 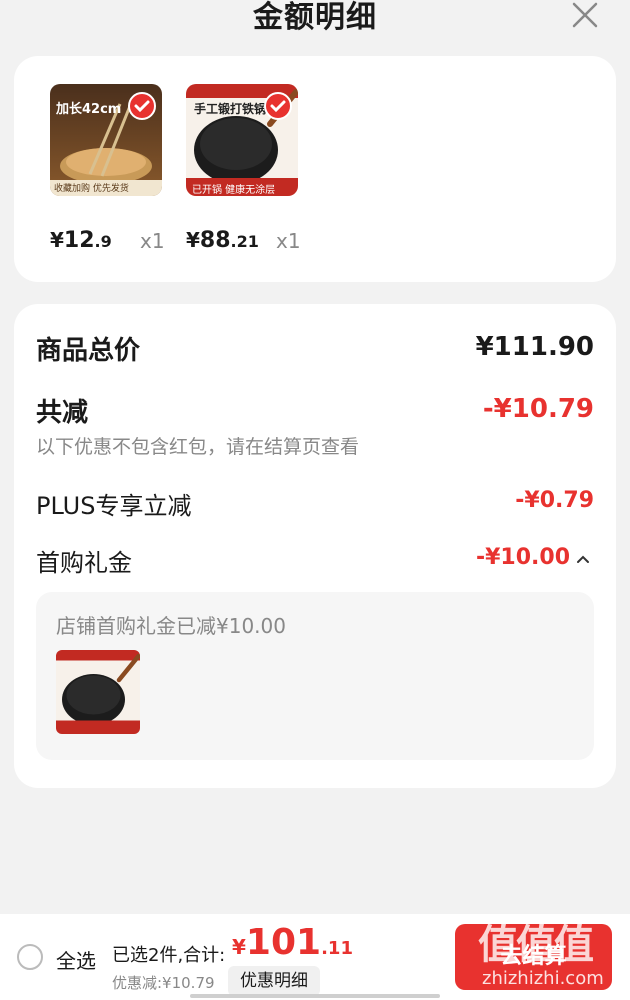 I want to click on select-all-radio, so click(x=30, y=957).